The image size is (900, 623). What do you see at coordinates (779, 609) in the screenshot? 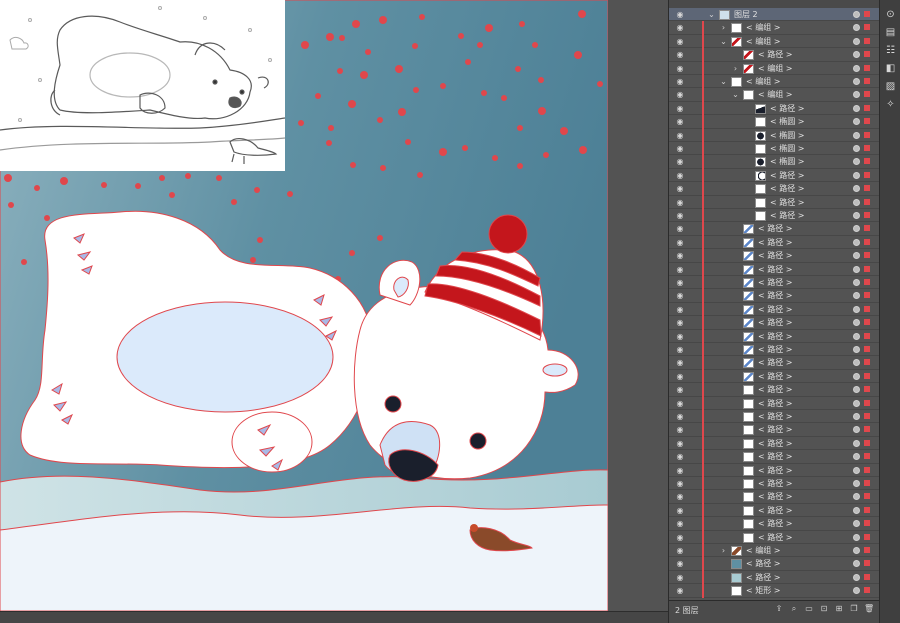
I see `export-icon: ⇪` at bounding box center [779, 609].